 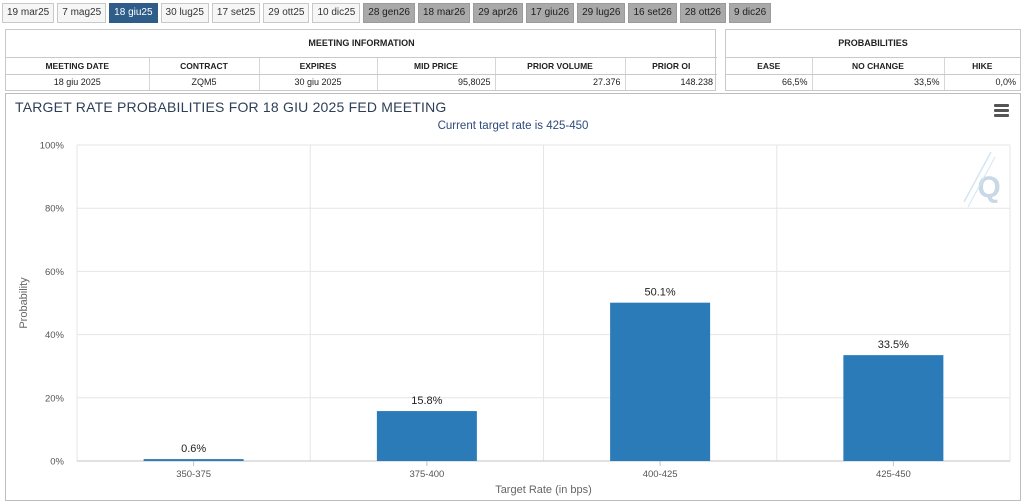 What do you see at coordinates (52, 146) in the screenshot?
I see `y-tick-label: 100%` at bounding box center [52, 146].